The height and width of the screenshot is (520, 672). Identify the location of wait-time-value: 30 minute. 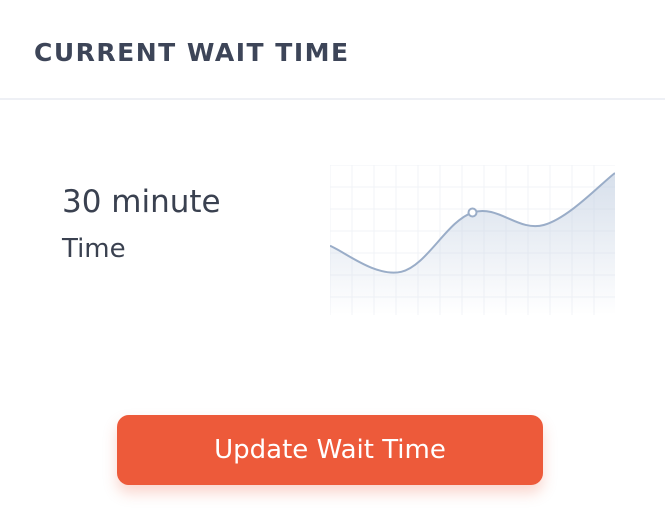
(141, 202).